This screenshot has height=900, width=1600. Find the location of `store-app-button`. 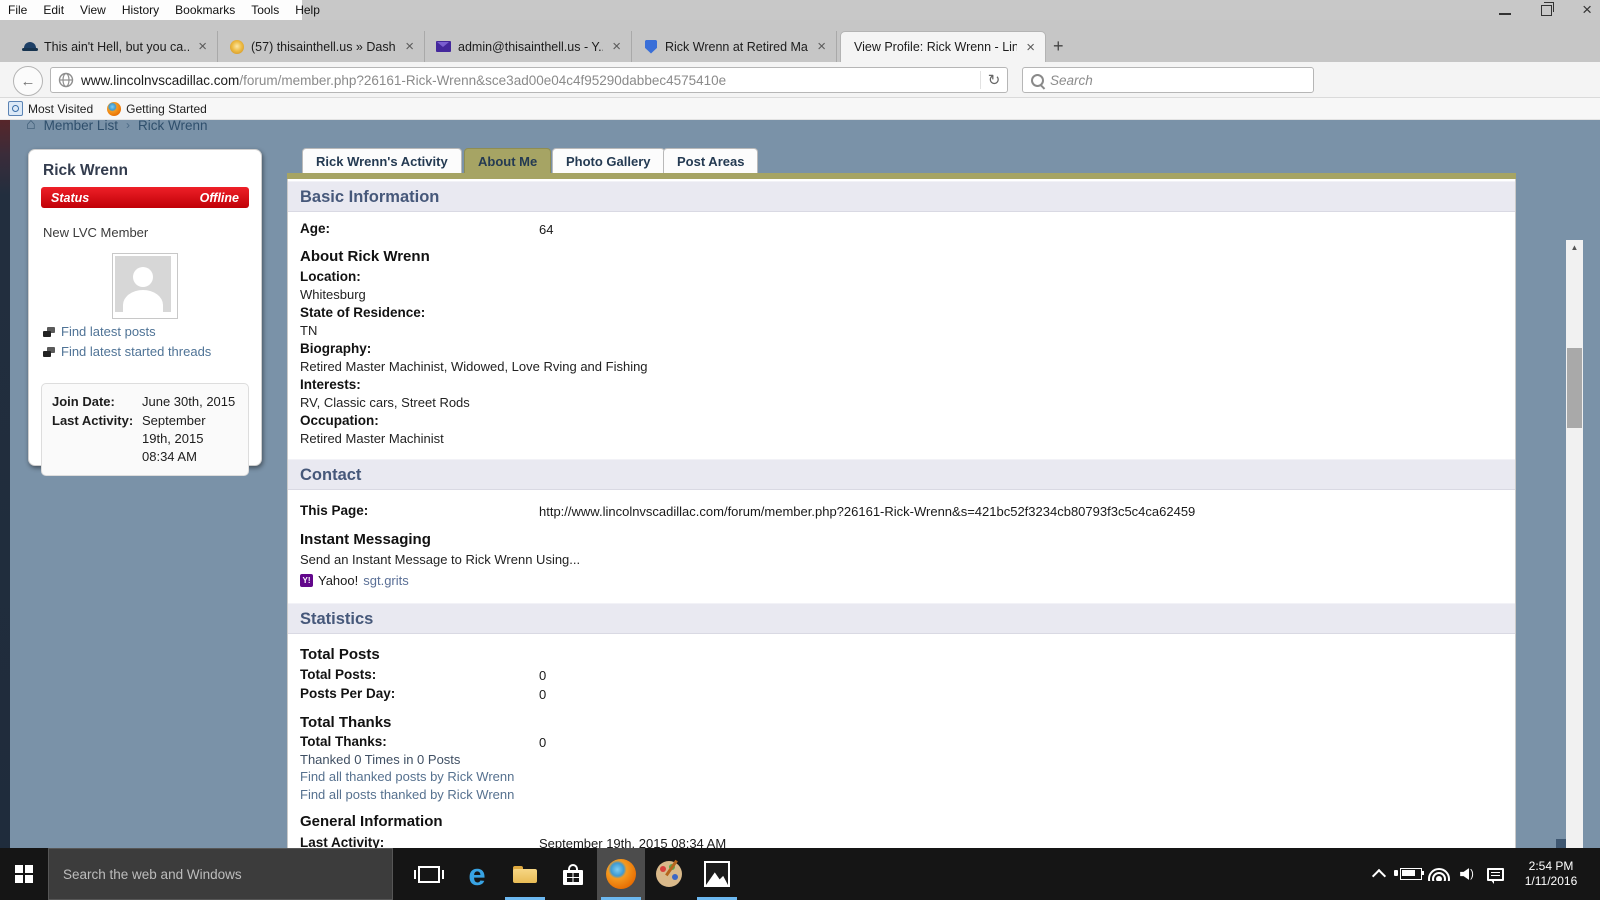

store-app-button is located at coordinates (573, 874).